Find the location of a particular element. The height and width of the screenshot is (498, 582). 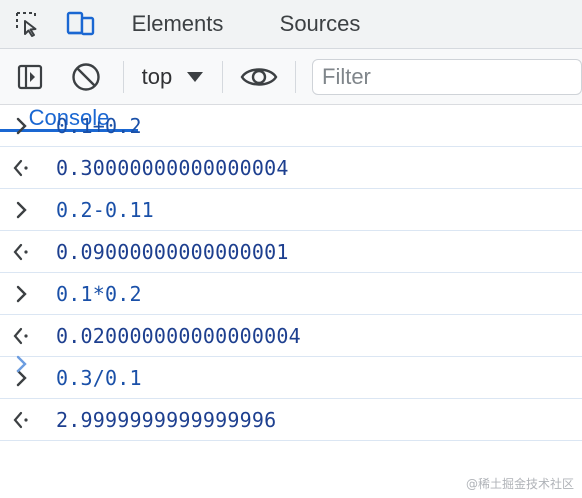

console-prompt-input is located at coordinates (319, 364).